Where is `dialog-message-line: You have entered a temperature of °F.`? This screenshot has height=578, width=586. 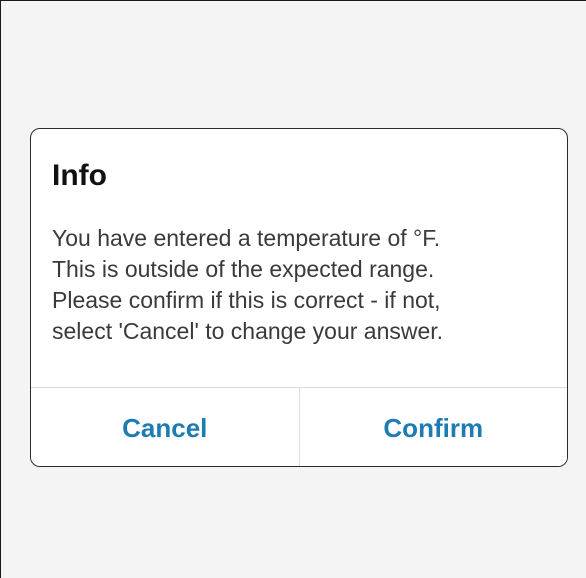 dialog-message-line: You have entered a temperature of °F. is located at coordinates (246, 238).